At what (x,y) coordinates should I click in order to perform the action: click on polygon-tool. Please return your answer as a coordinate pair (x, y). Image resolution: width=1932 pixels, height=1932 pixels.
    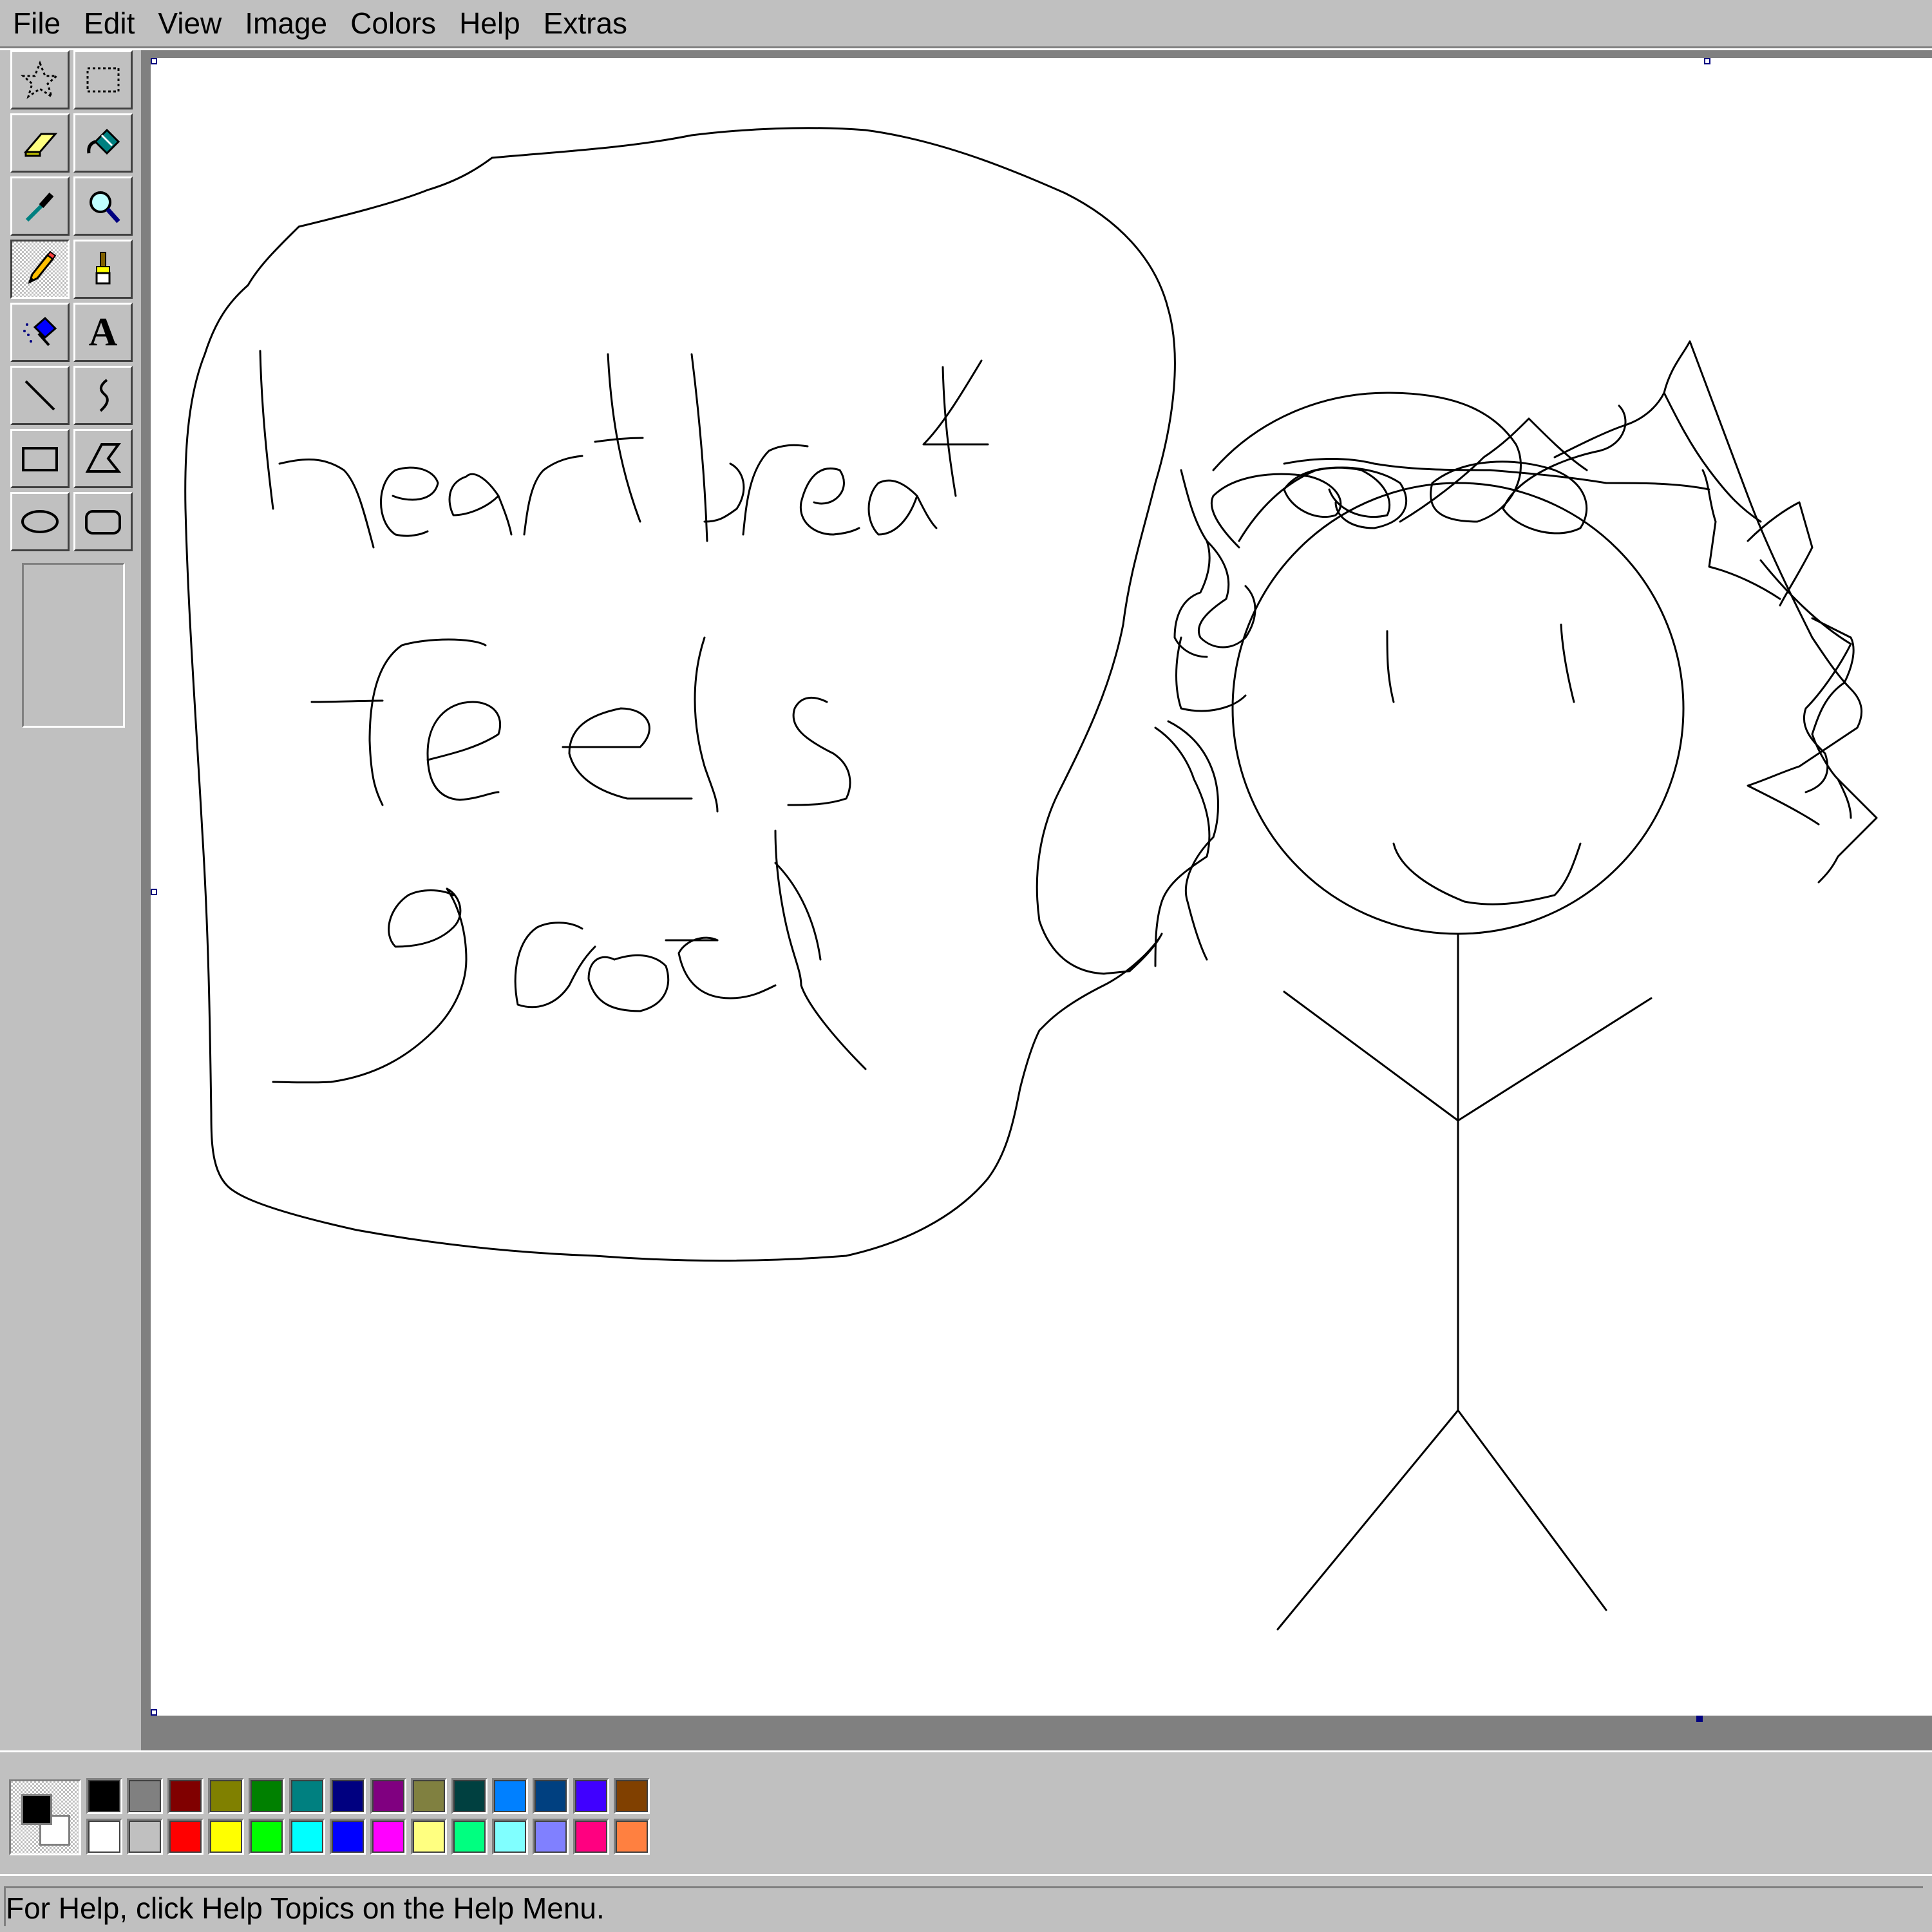
    Looking at the image, I should click on (103, 459).